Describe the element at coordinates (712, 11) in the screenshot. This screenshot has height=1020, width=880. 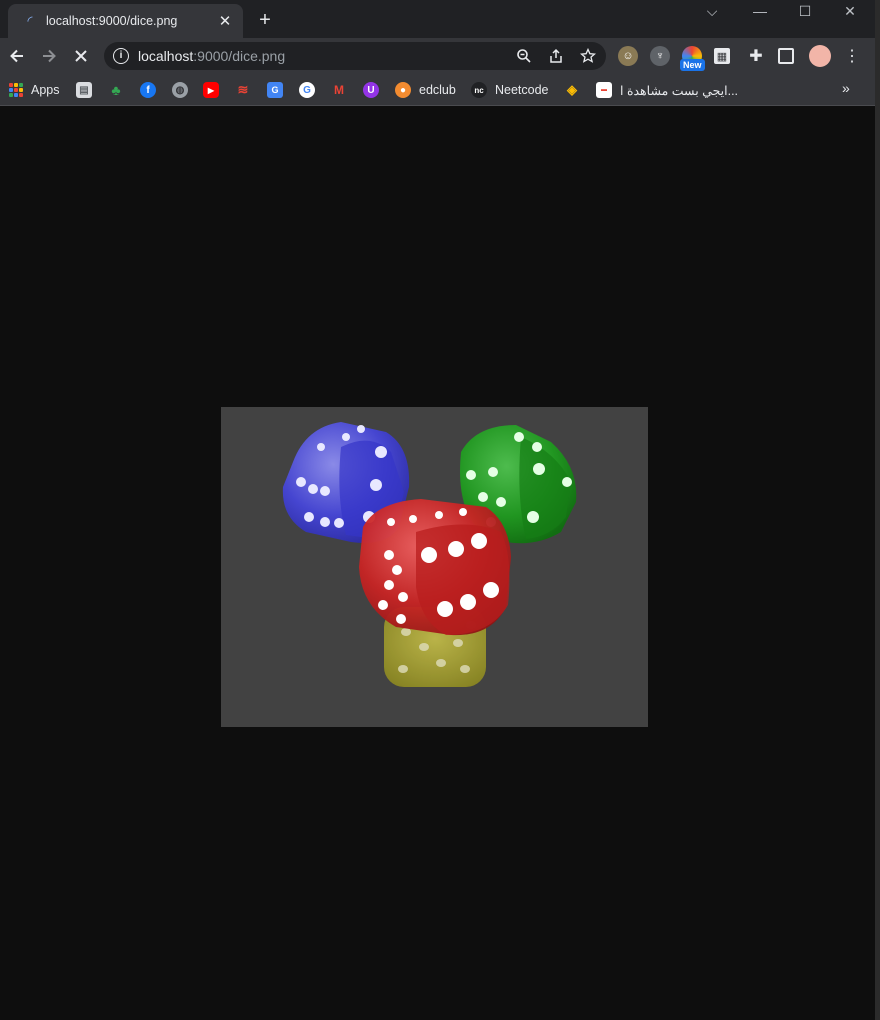
I see `tab-search-icon: ⌵` at that location.